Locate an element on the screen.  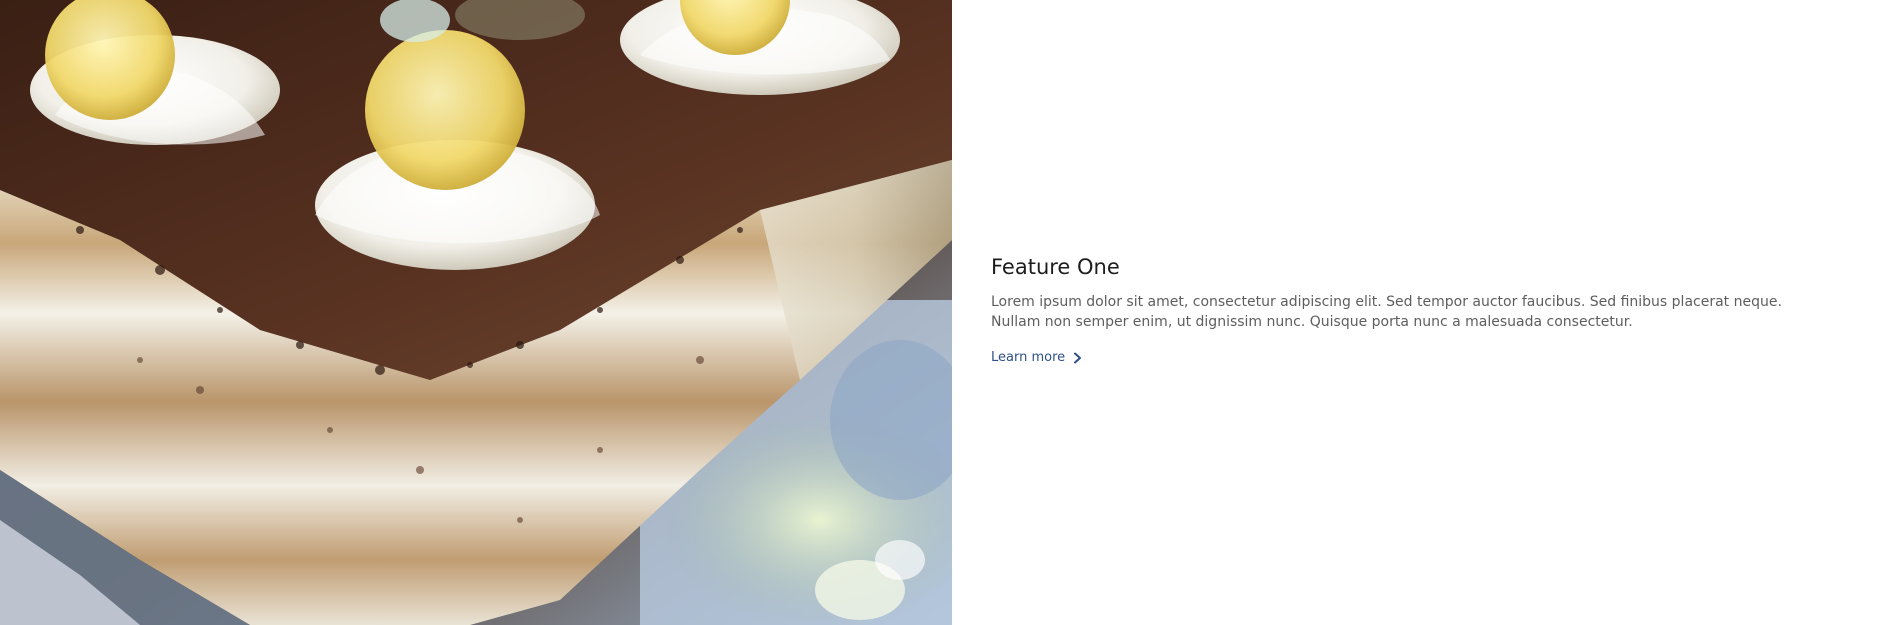
learn-more-label: Learn more is located at coordinates (1028, 357).